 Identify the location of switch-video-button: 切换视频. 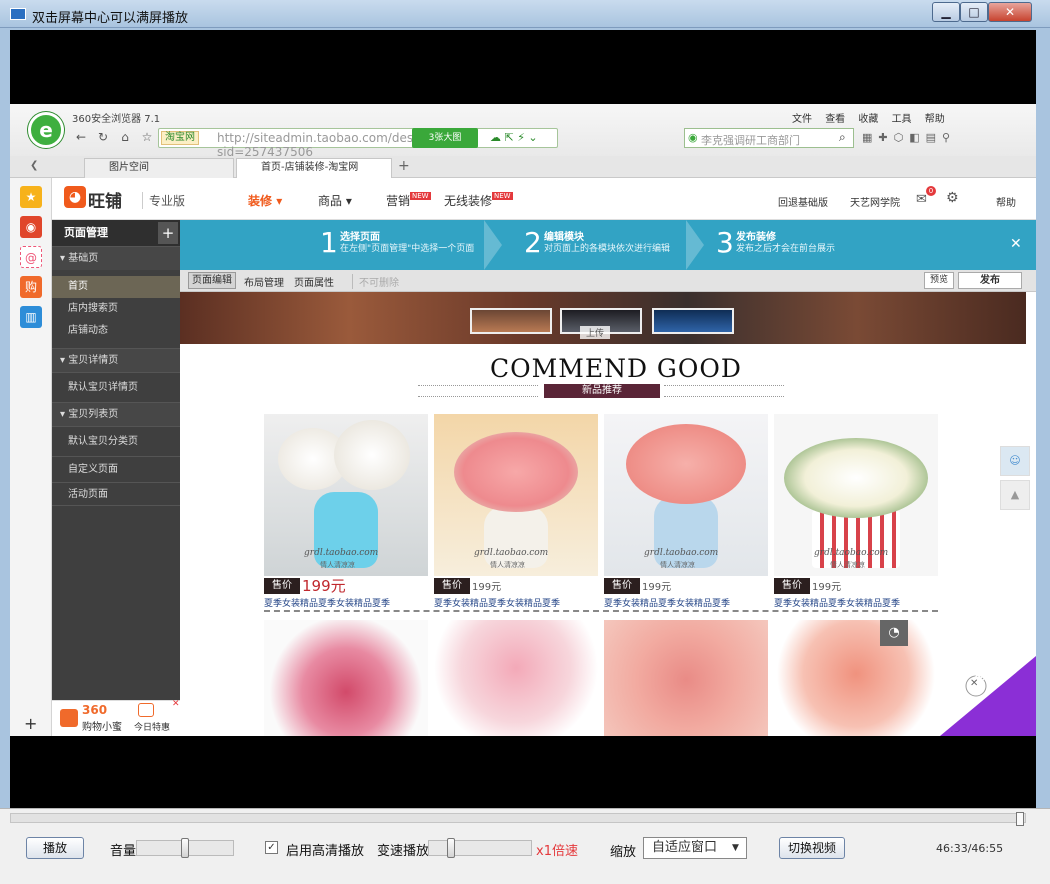
(812, 848).